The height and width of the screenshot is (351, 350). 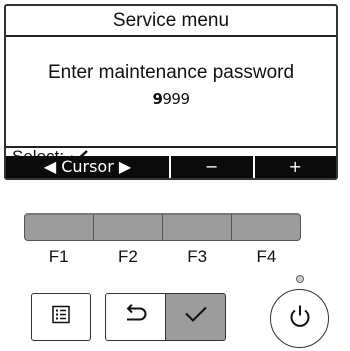 I want to click on softkey-minus: −, so click(x=213, y=167).